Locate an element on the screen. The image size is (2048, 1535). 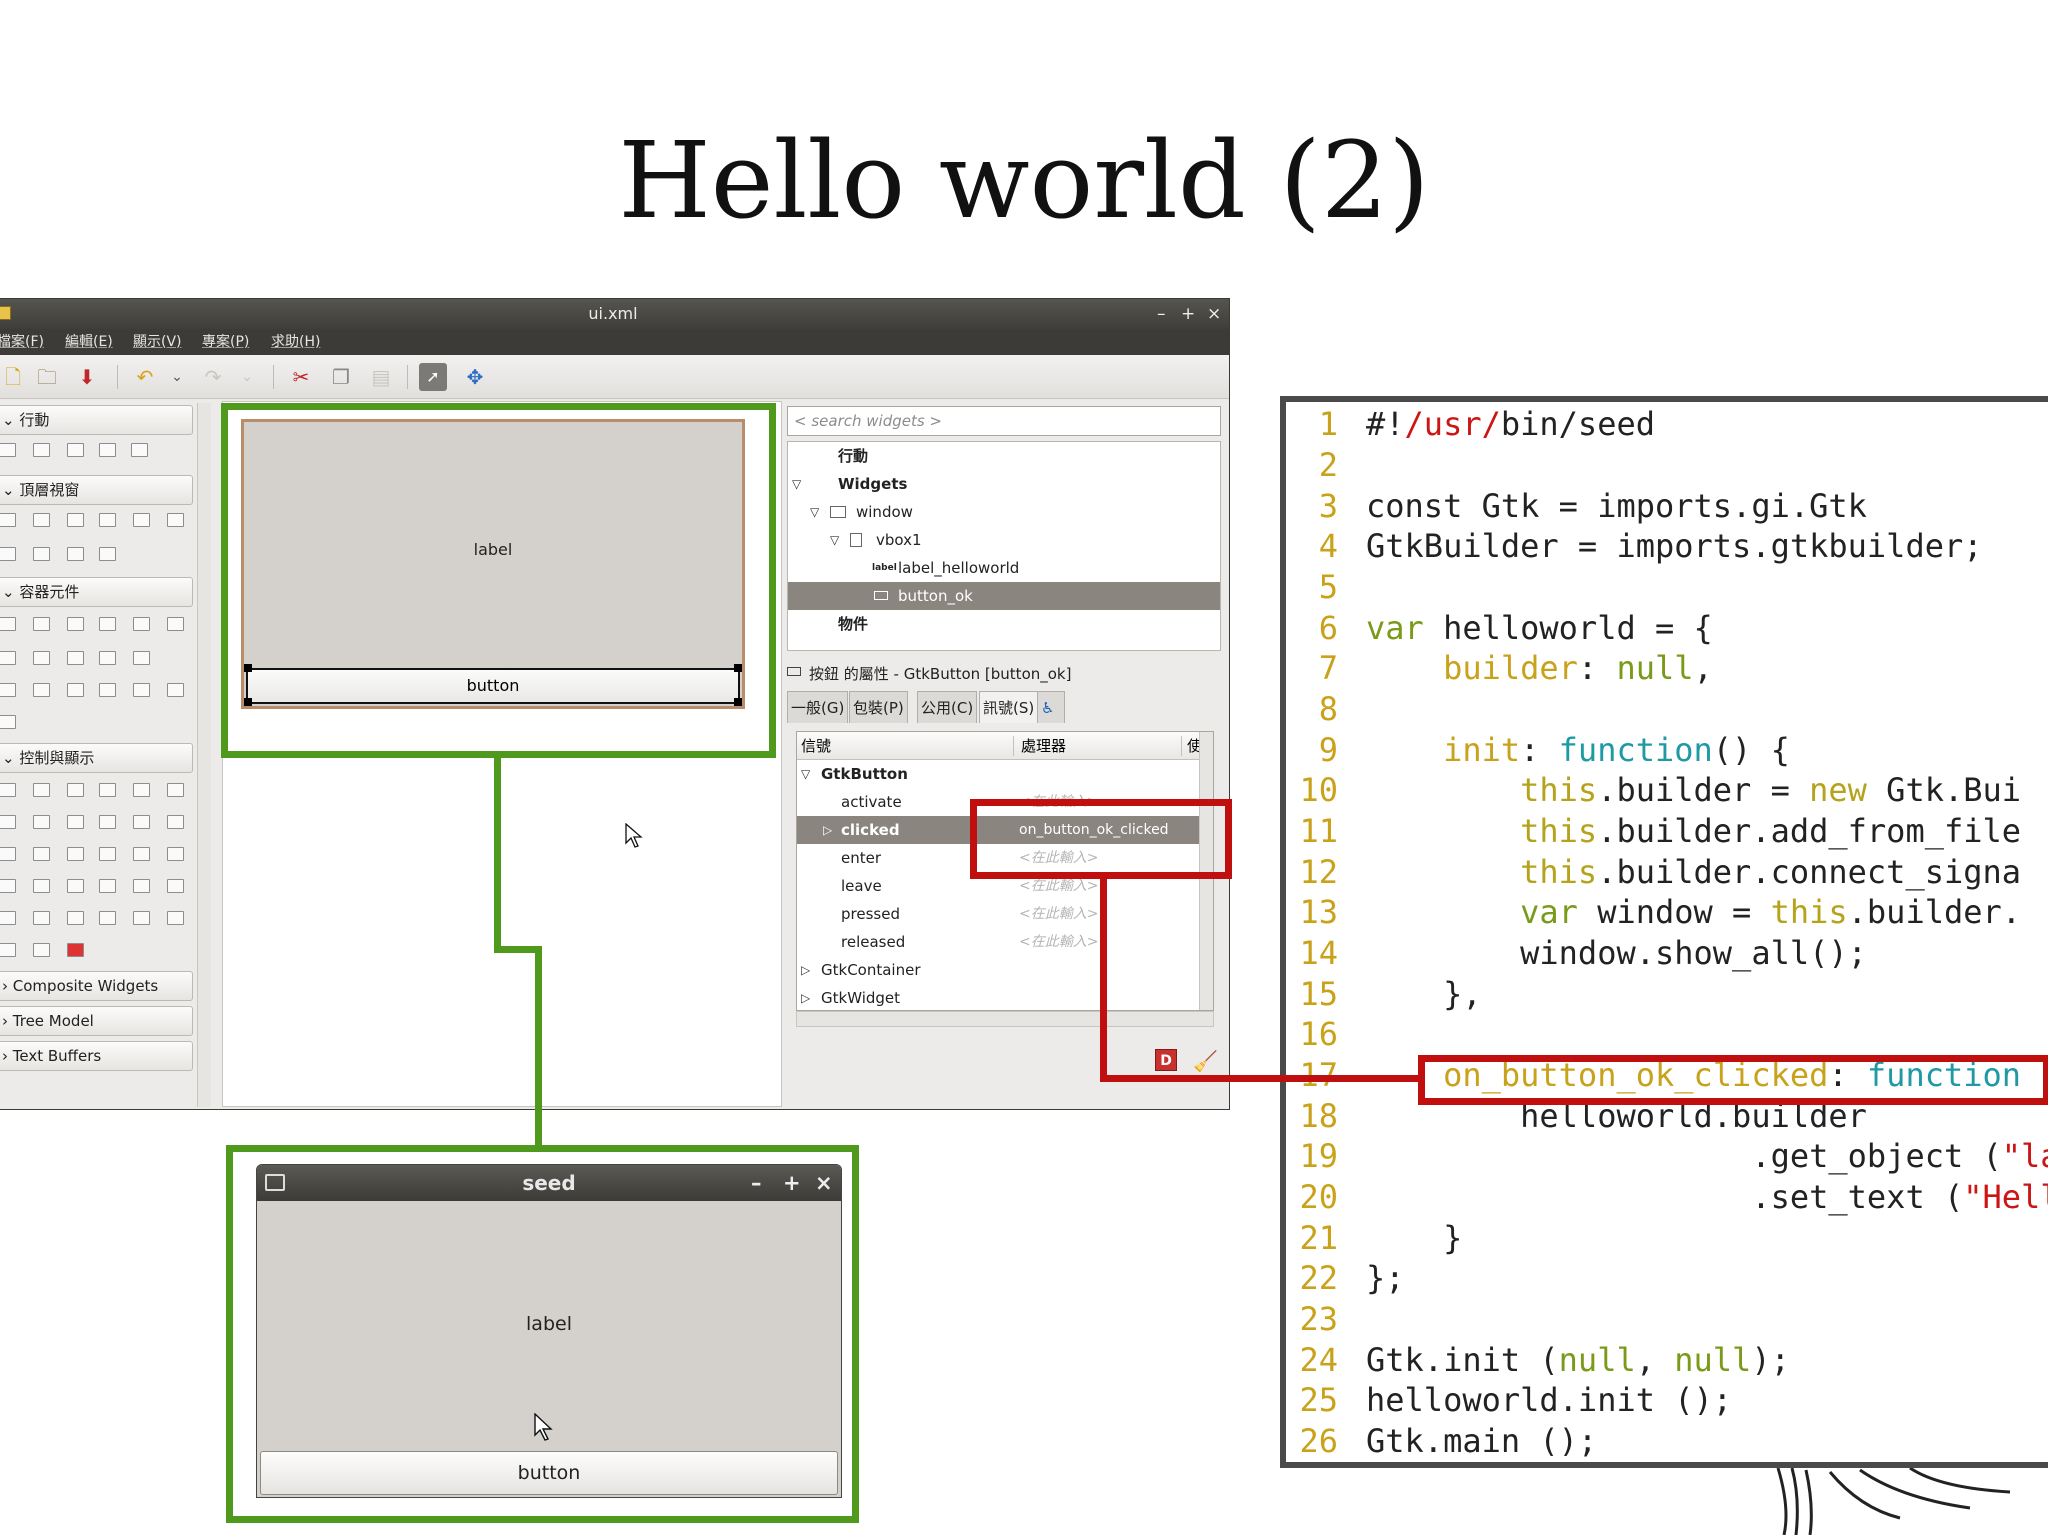
signal-group-row: ▷ GtkWidget is located at coordinates (1005, 997).